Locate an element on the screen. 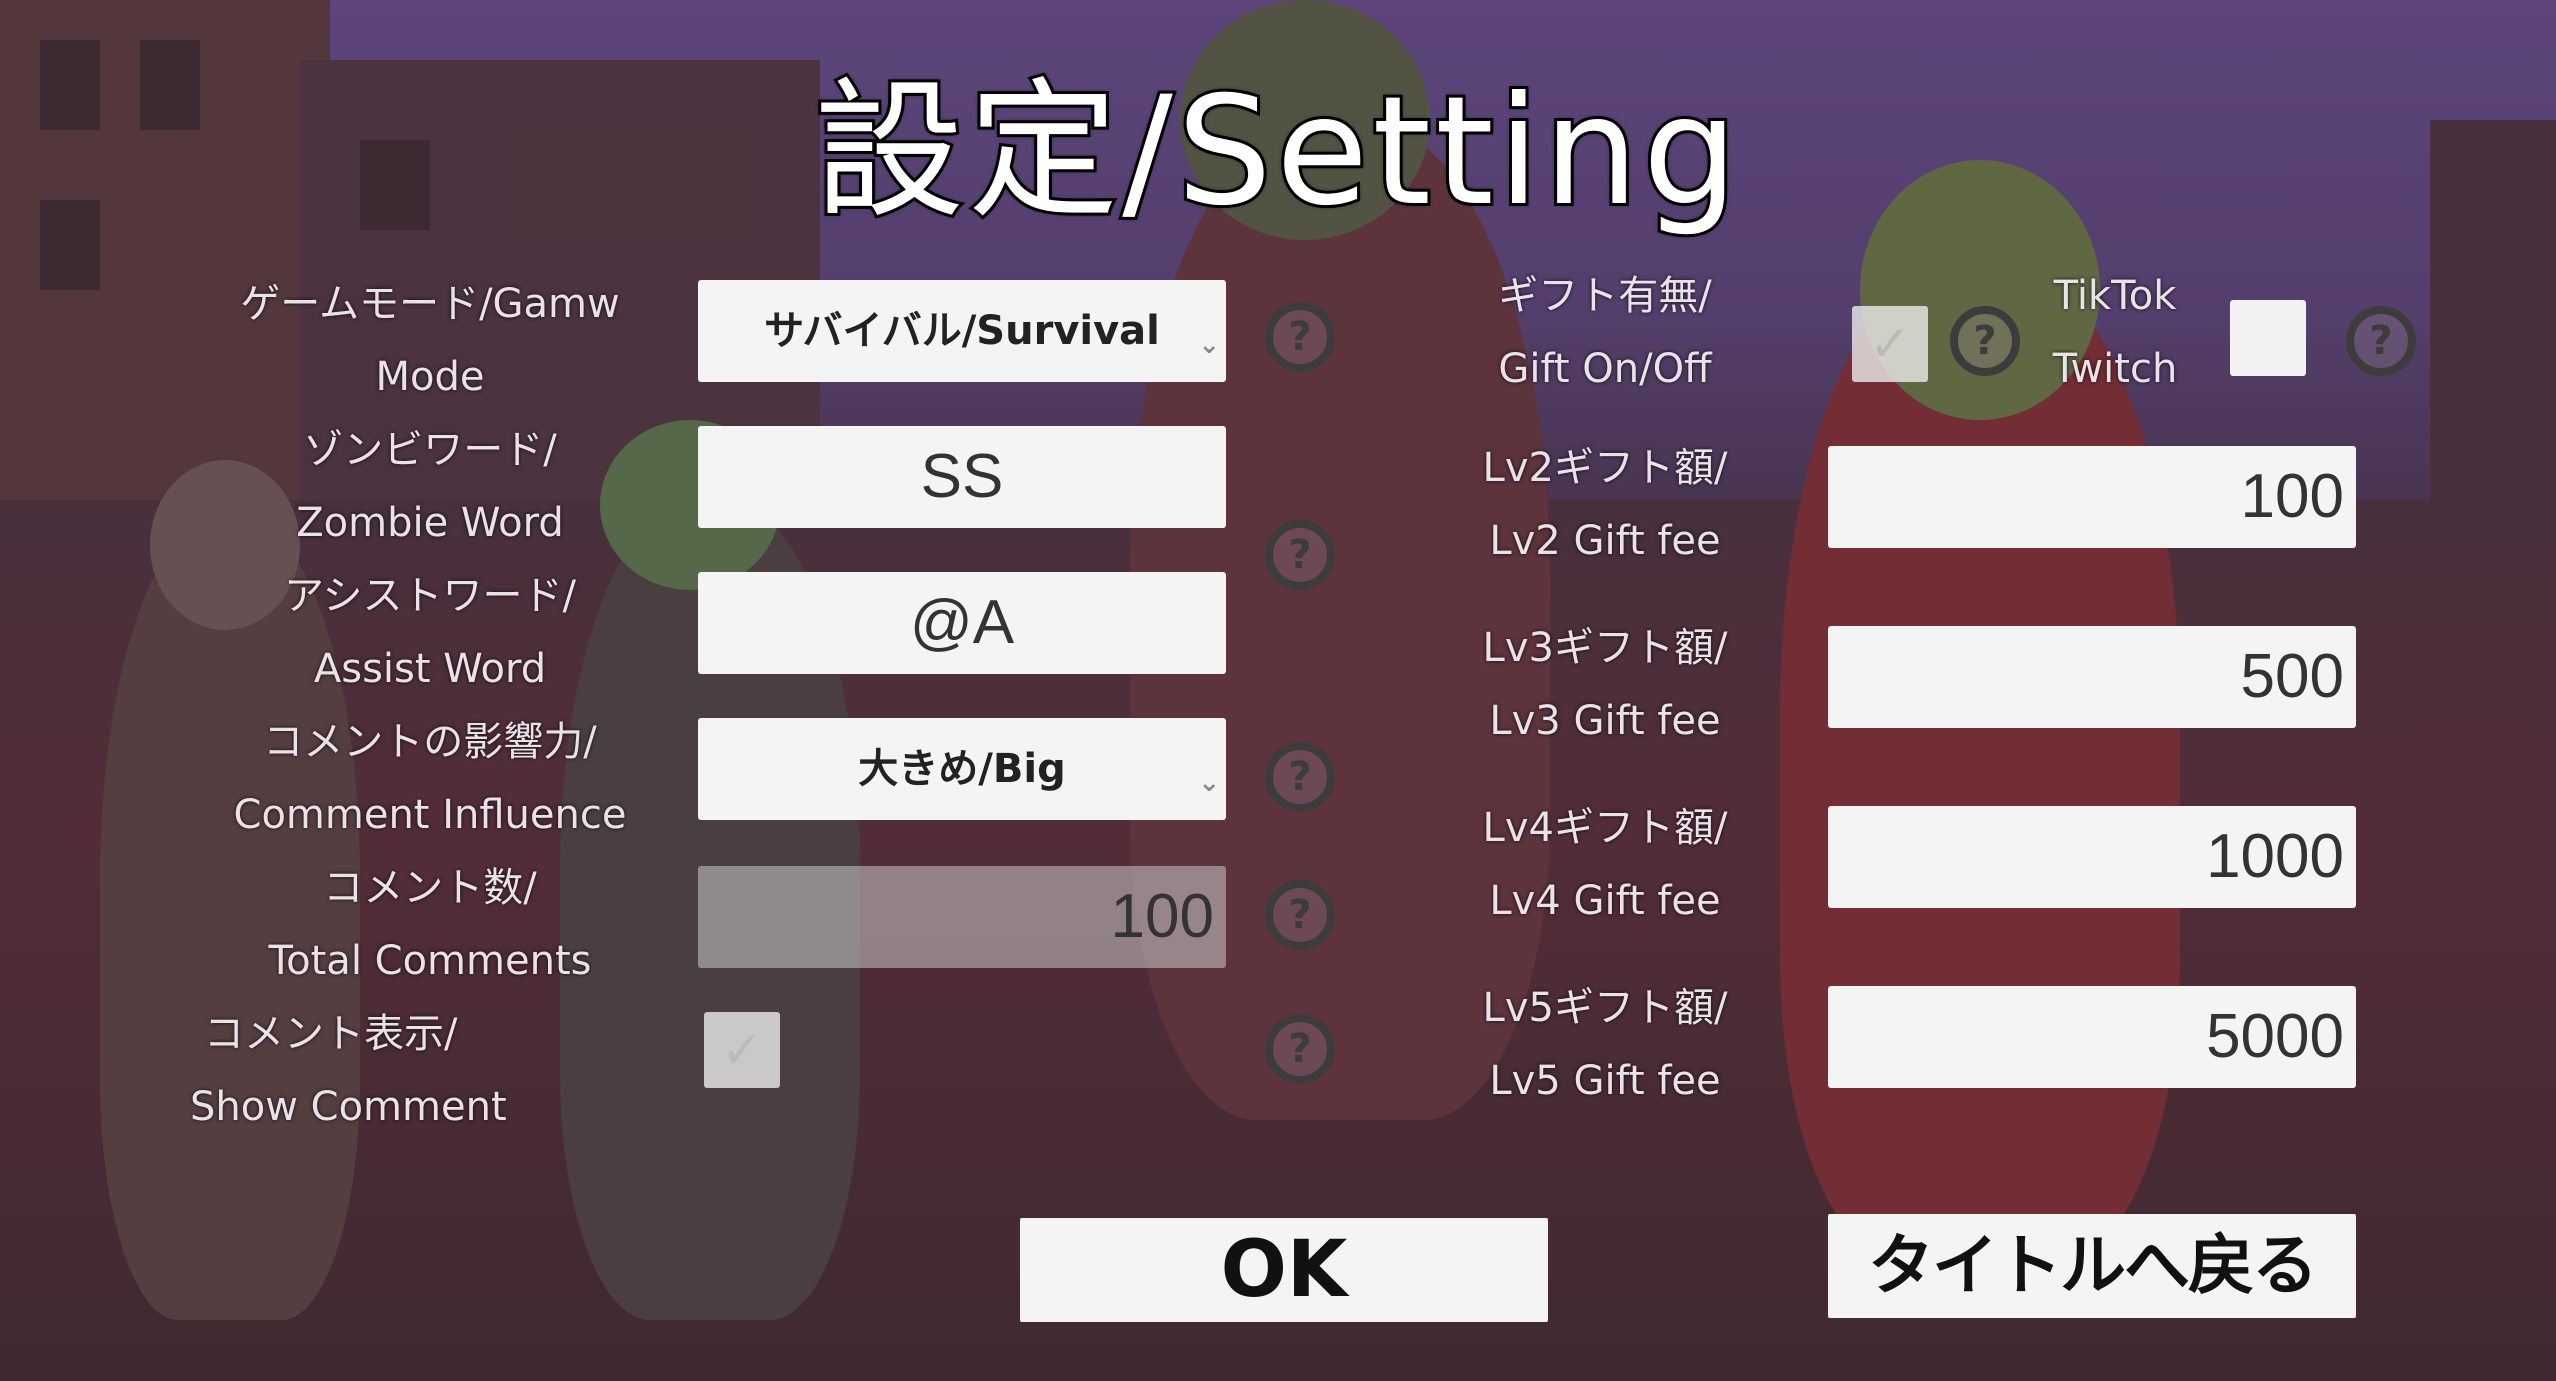 Image resolution: width=2556 pixels, height=1381 pixels. total-comments-input: 100 is located at coordinates (962, 917).